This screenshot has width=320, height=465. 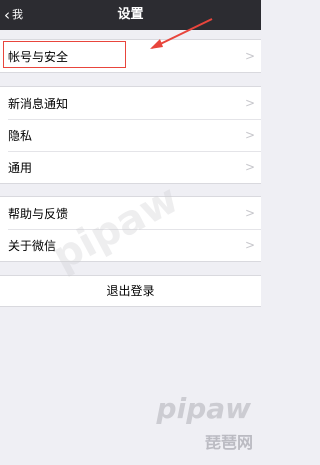 I want to click on settings-item-label: 帐号与安全, so click(x=38, y=56).